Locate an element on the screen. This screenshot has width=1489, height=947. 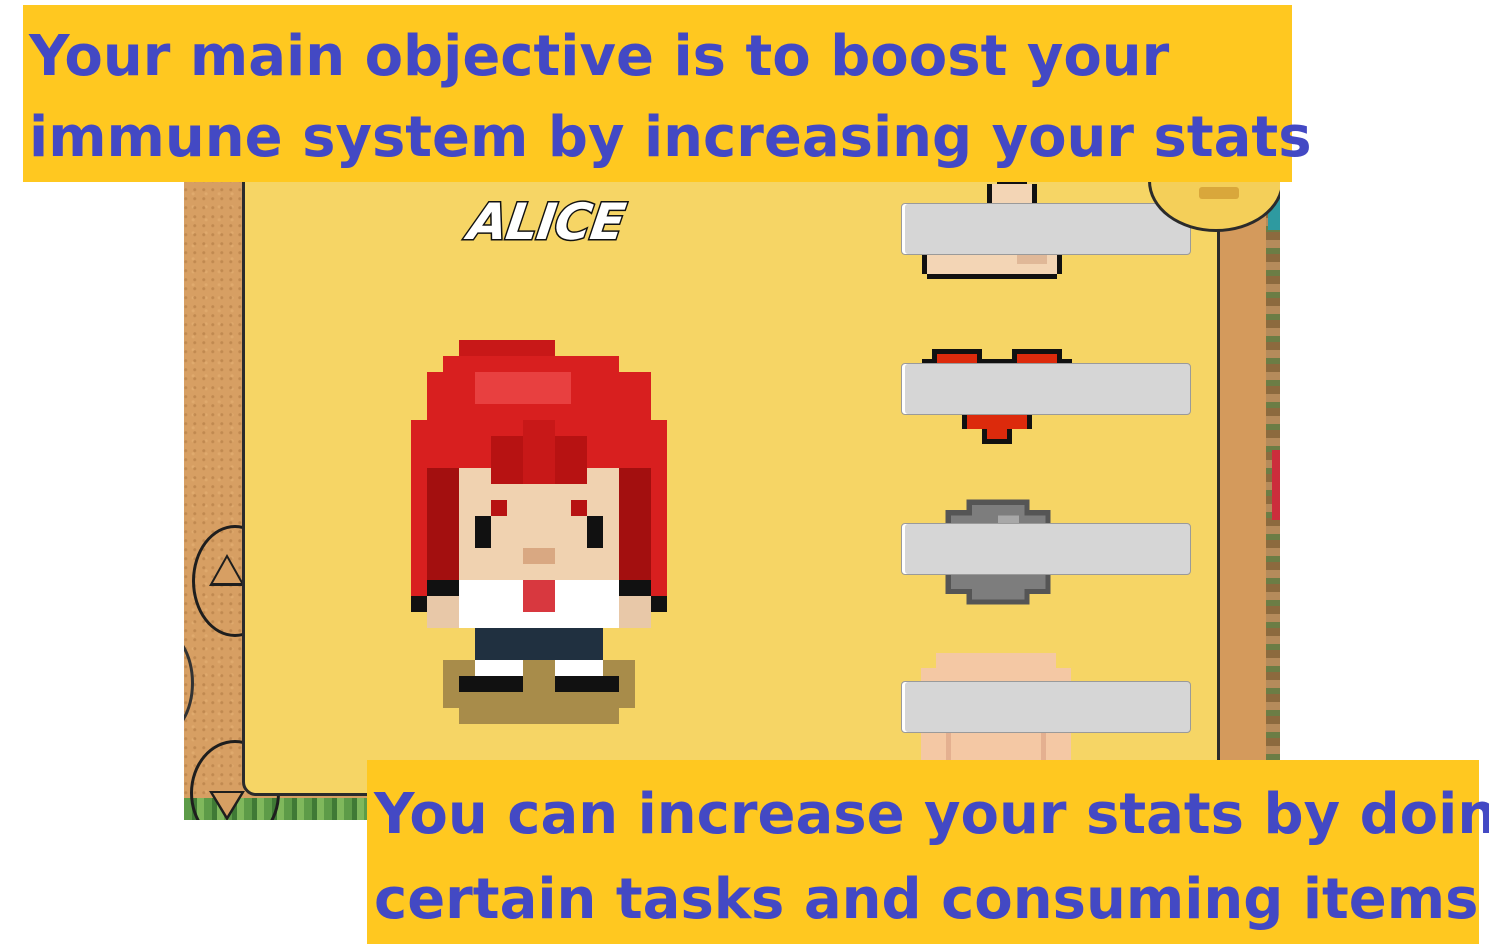
stat-bar-fitness is located at coordinates (1046, 707).